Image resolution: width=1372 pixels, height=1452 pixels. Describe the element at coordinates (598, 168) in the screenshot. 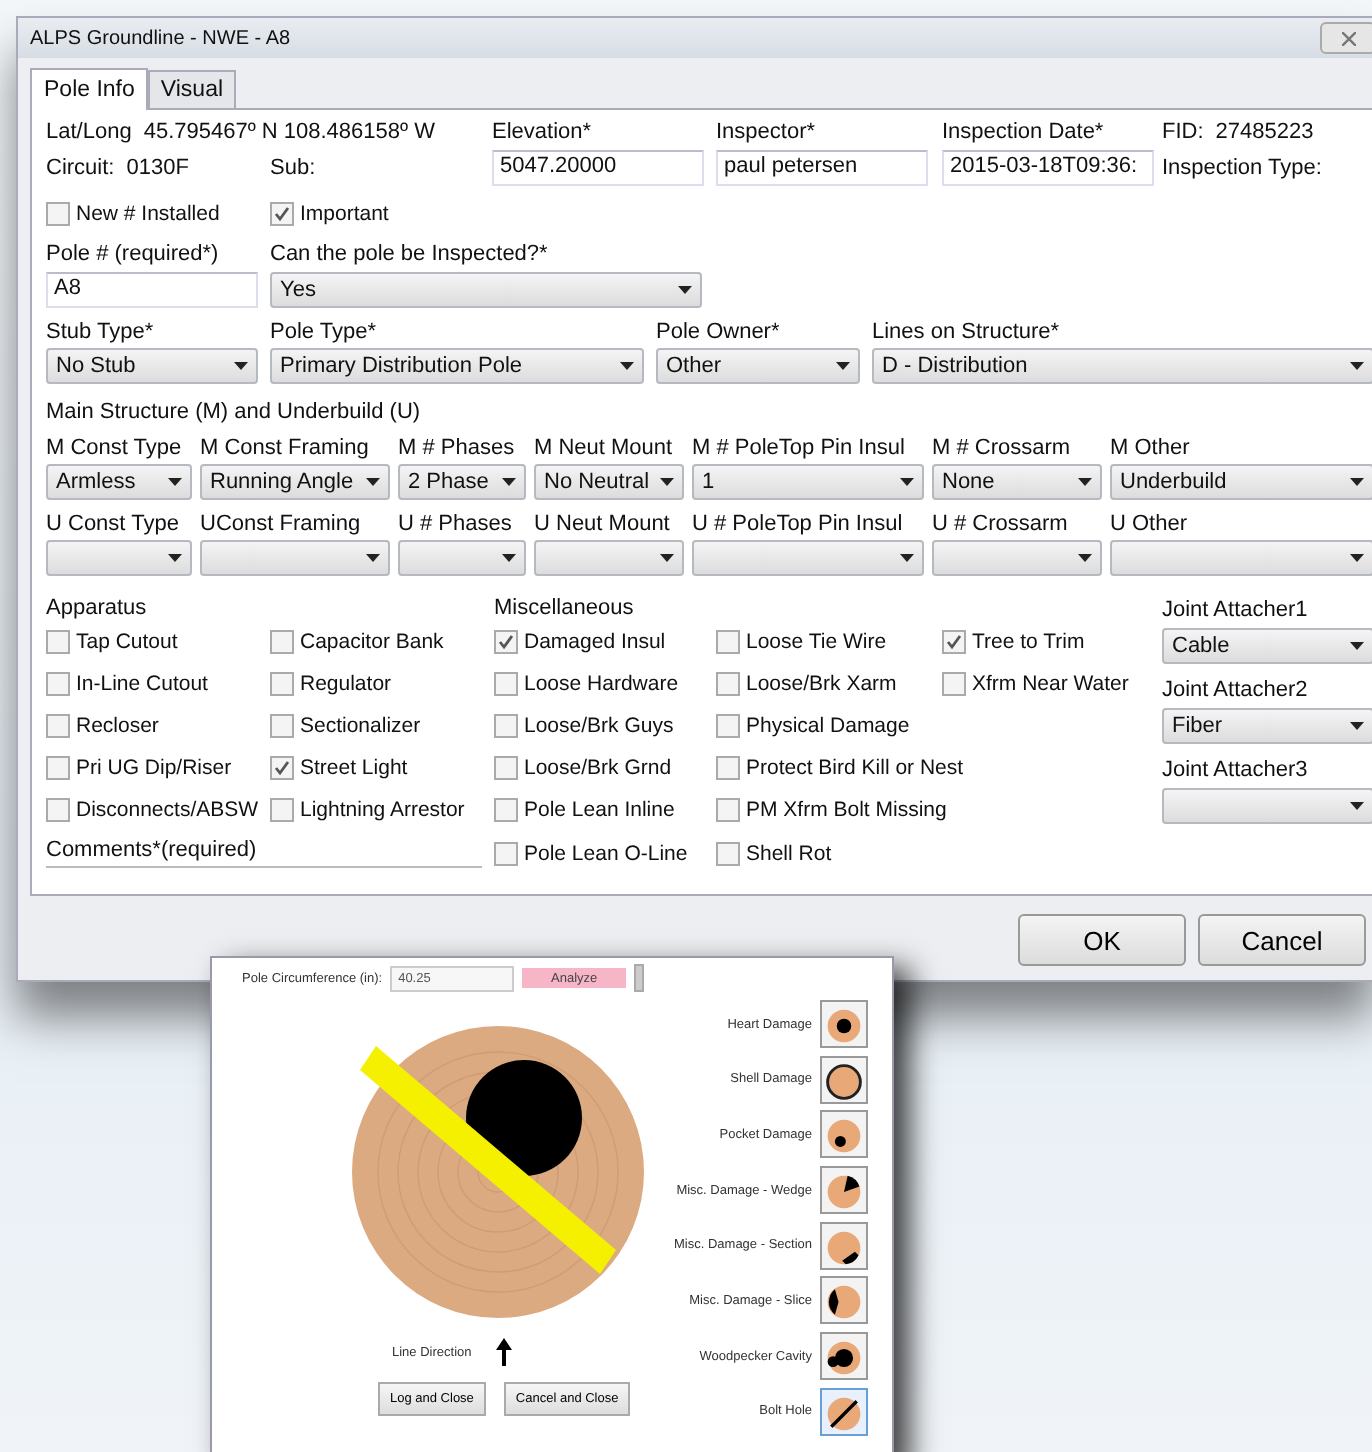

I see `text-field: 5047.20000` at that location.